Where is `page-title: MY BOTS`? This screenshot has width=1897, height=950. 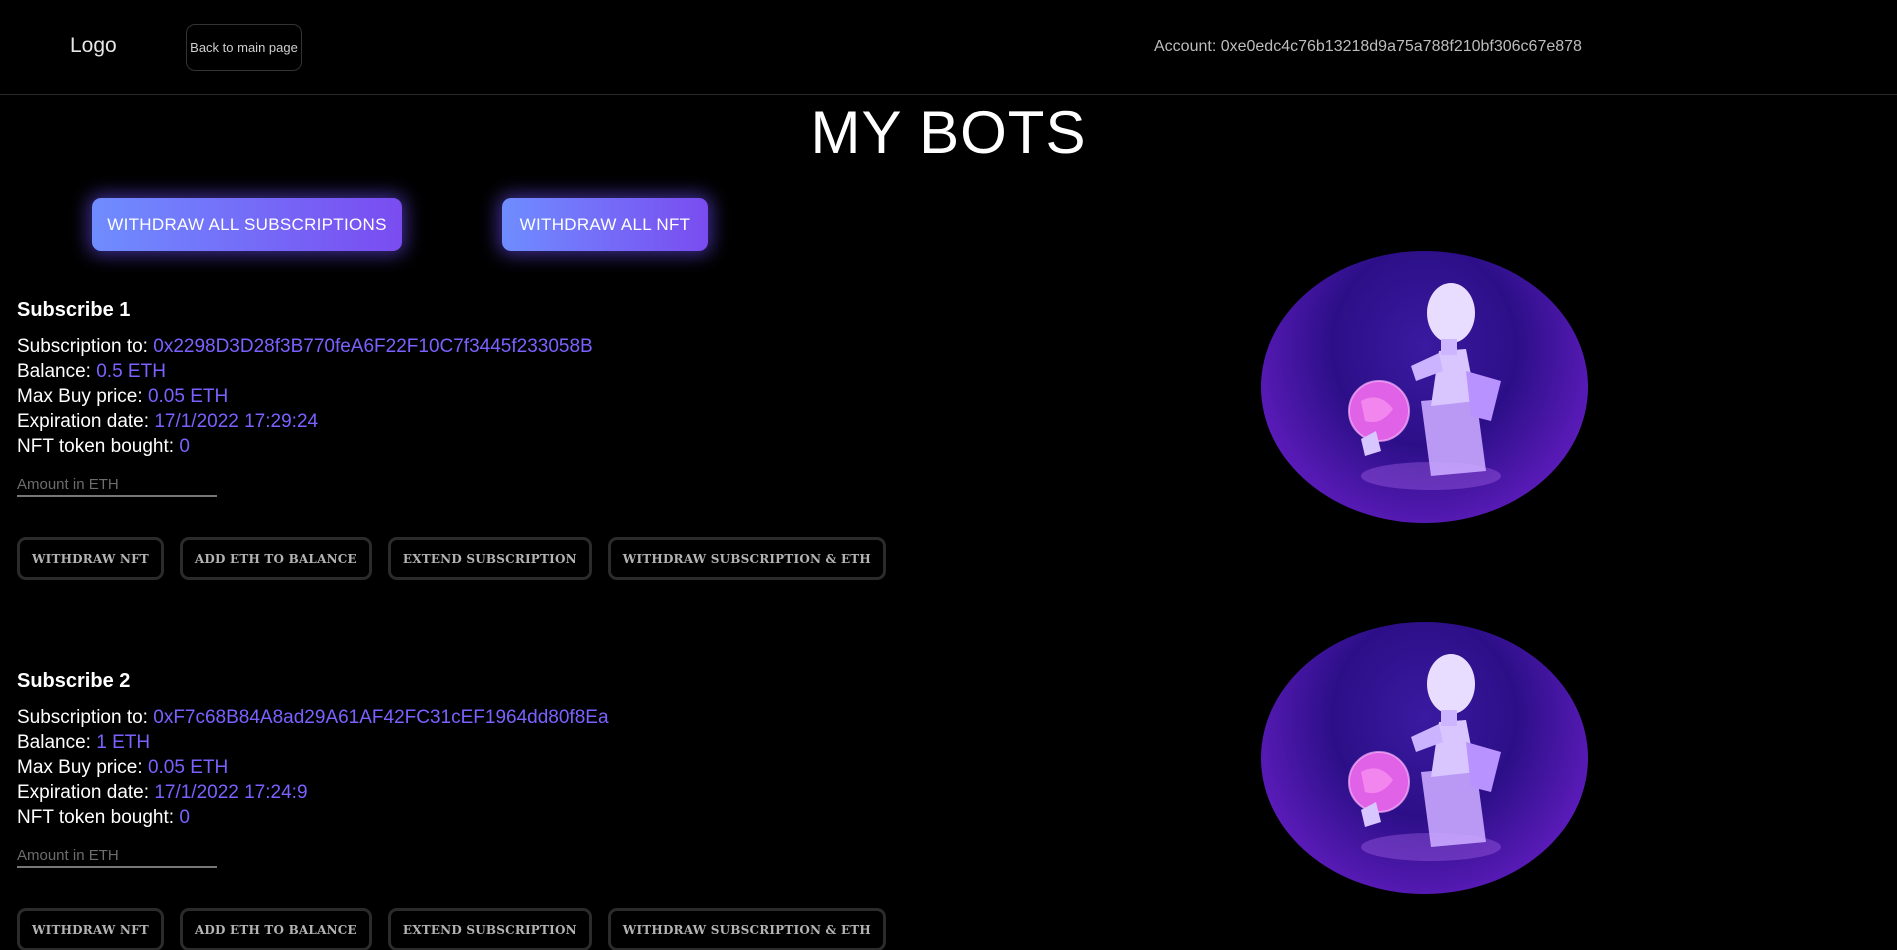 page-title: MY BOTS is located at coordinates (948, 132).